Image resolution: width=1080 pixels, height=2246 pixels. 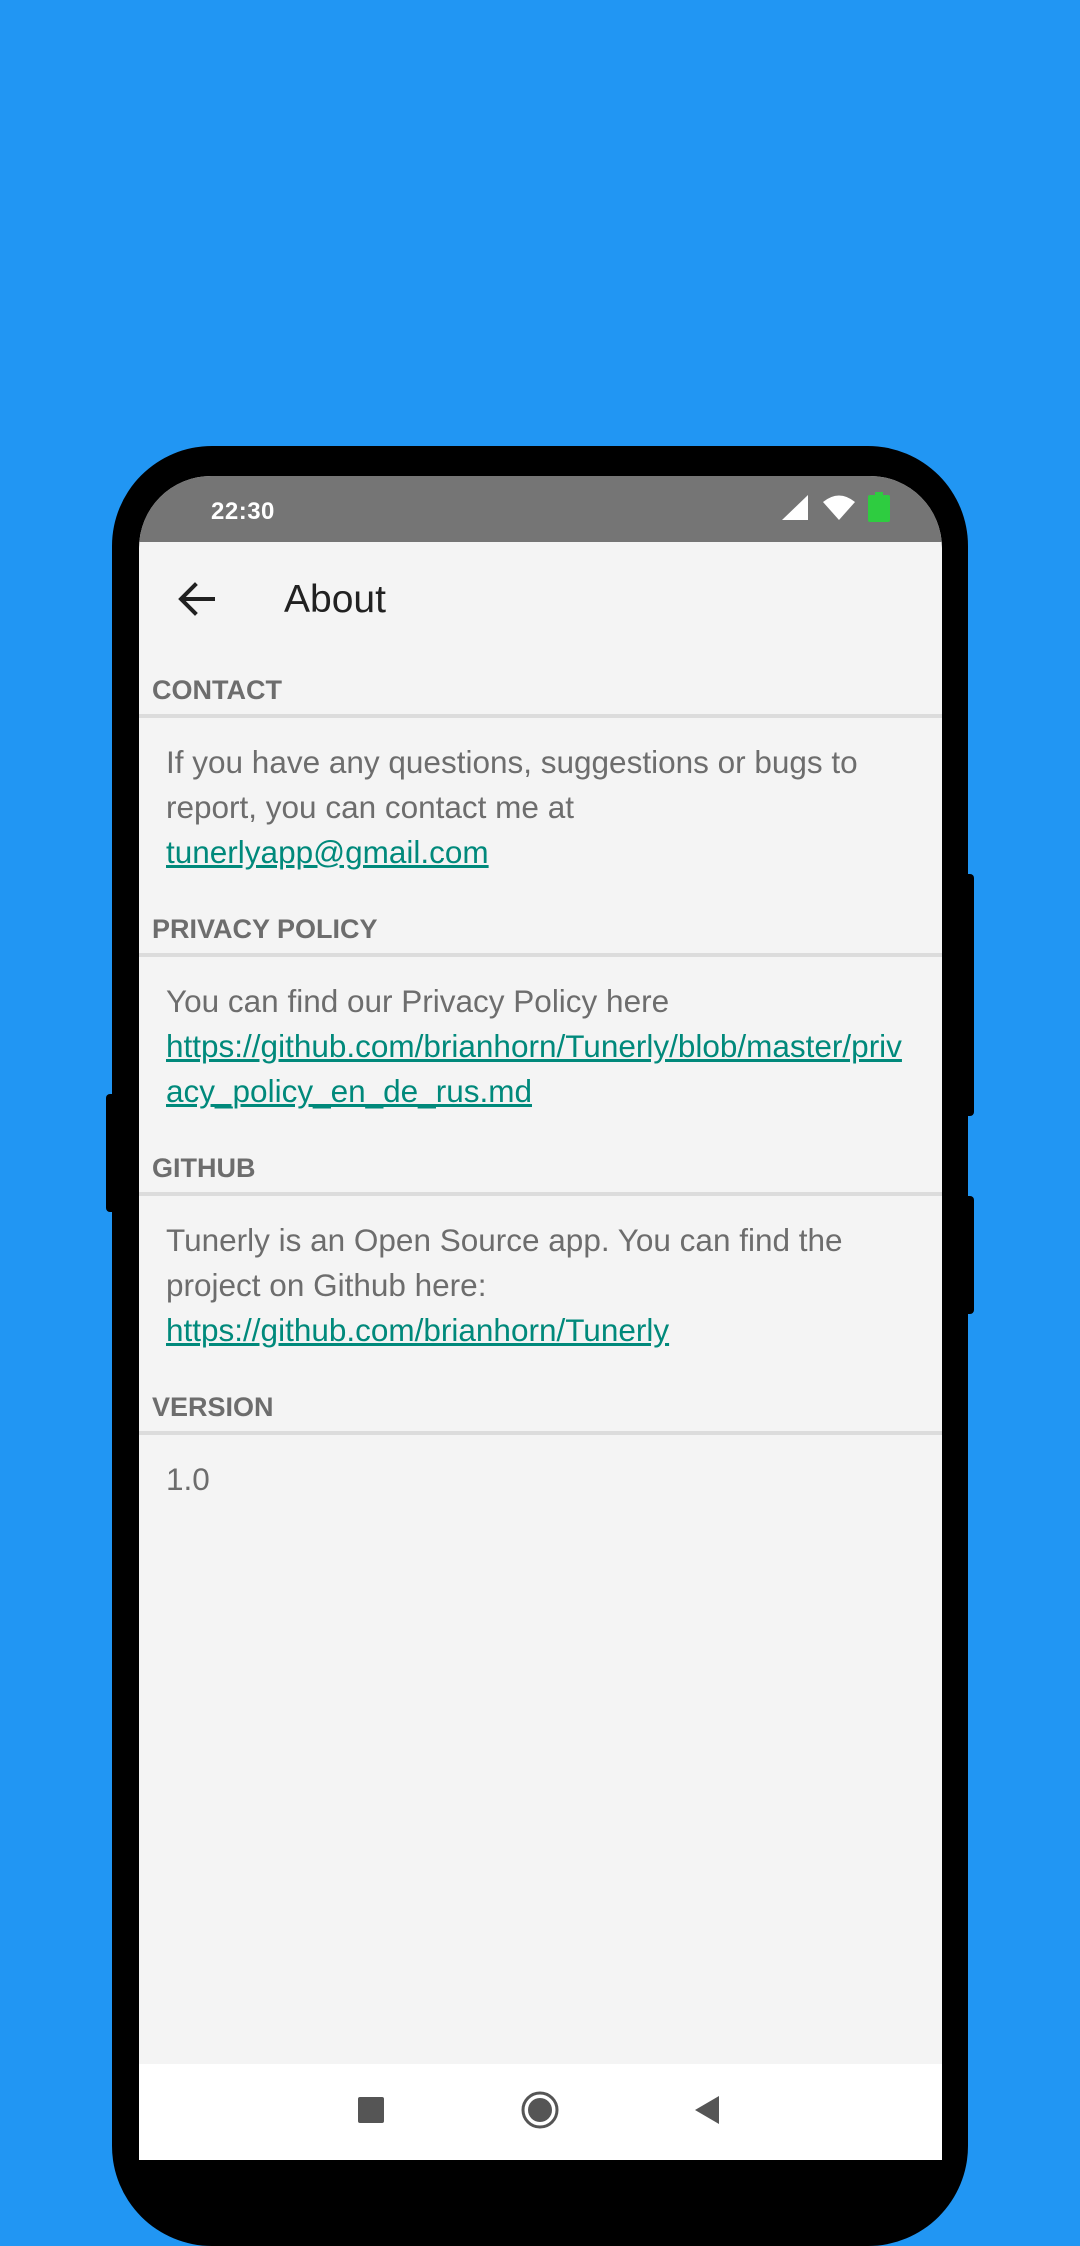 What do you see at coordinates (188, 1479) in the screenshot?
I see `version-value: 1.0` at bounding box center [188, 1479].